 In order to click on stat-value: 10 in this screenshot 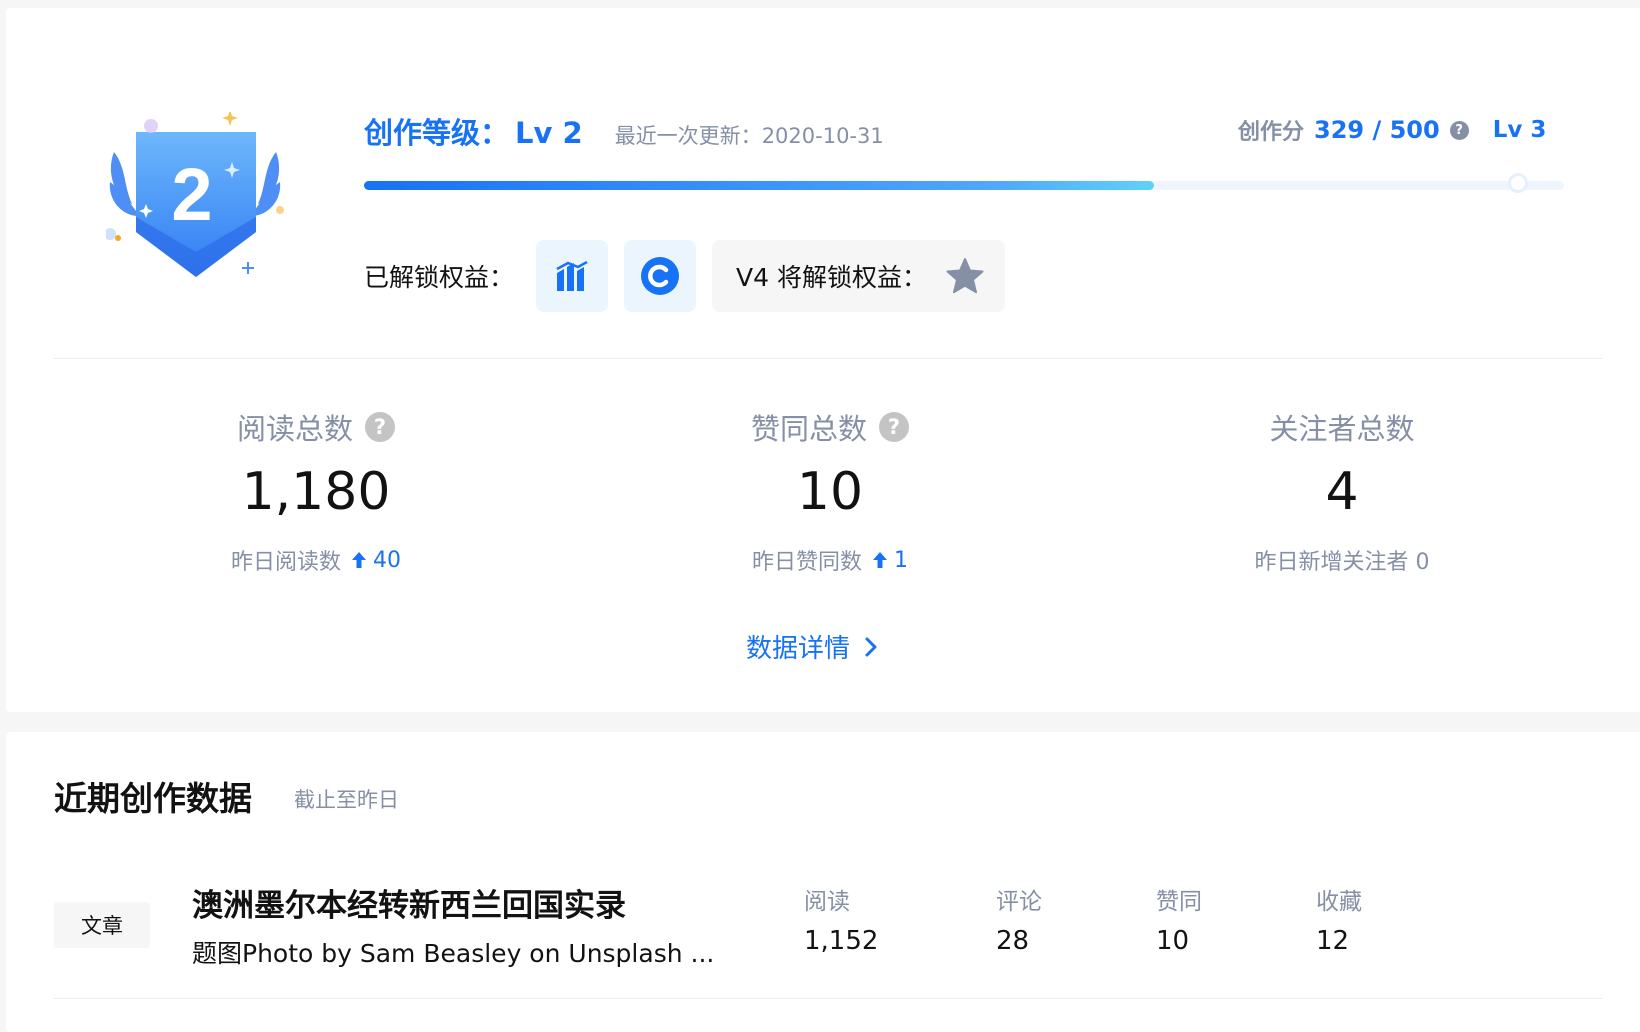, I will do `click(830, 492)`.